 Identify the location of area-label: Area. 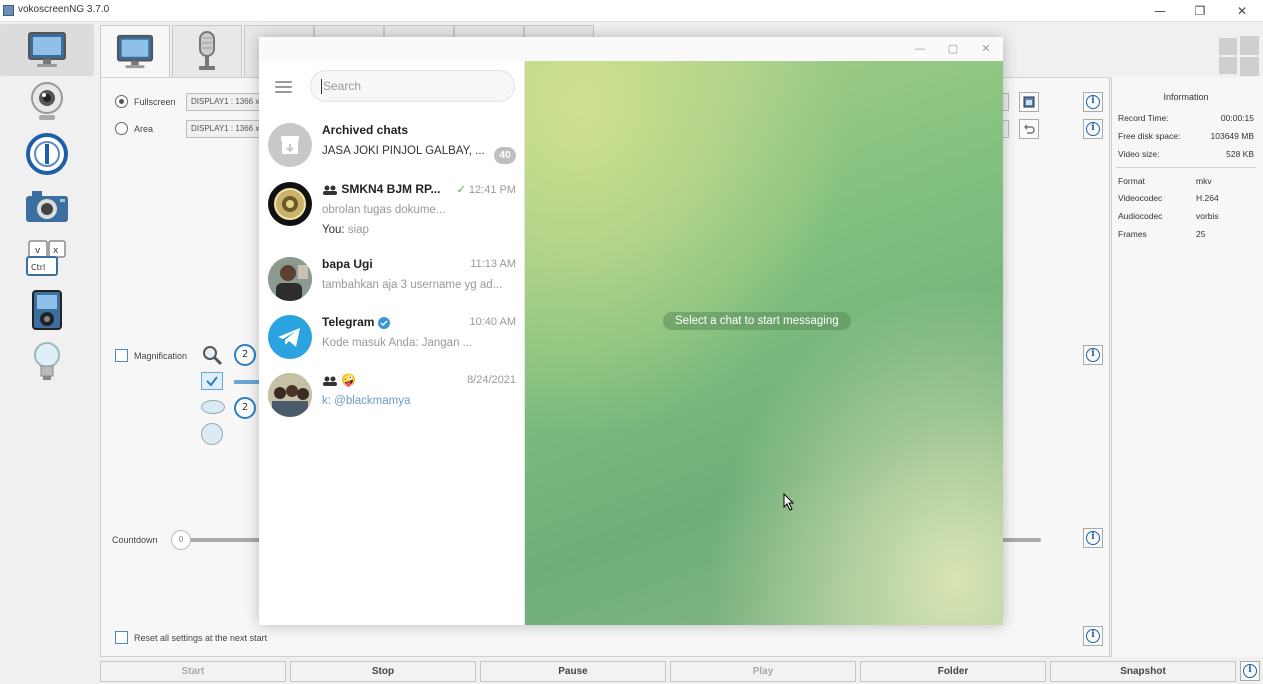
(144, 129).